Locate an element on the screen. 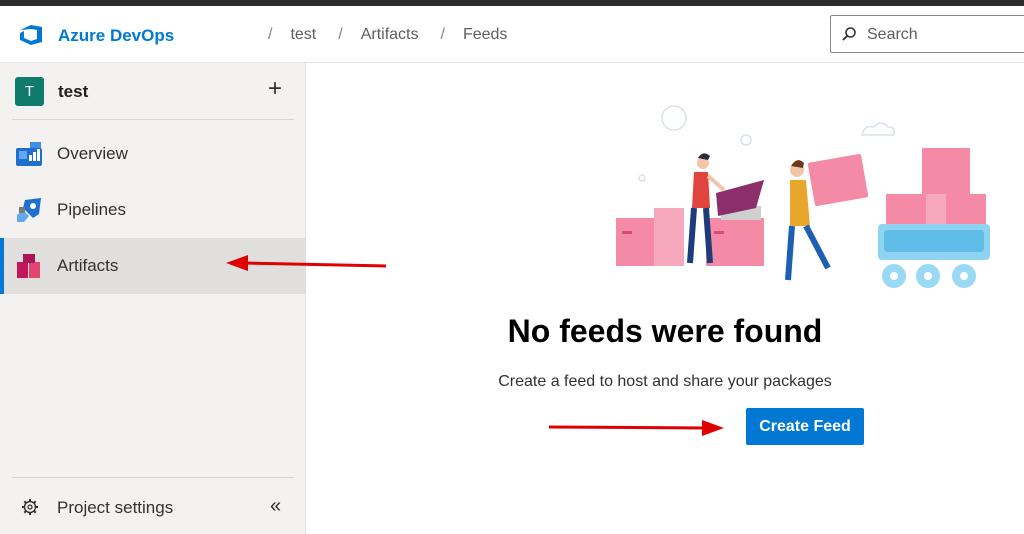  project-header: T test + is located at coordinates (153, 91).